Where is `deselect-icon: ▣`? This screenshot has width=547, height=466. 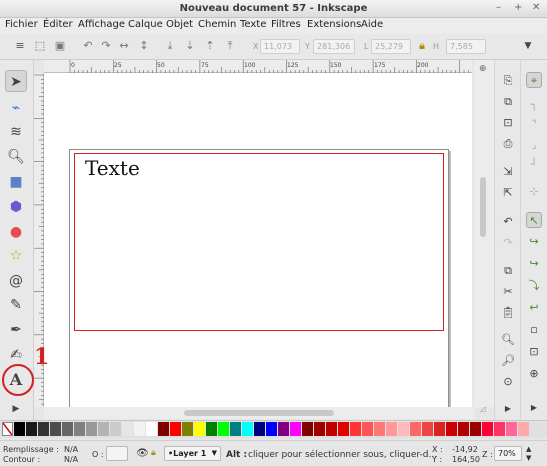 deselect-icon: ▣ is located at coordinates (60, 46).